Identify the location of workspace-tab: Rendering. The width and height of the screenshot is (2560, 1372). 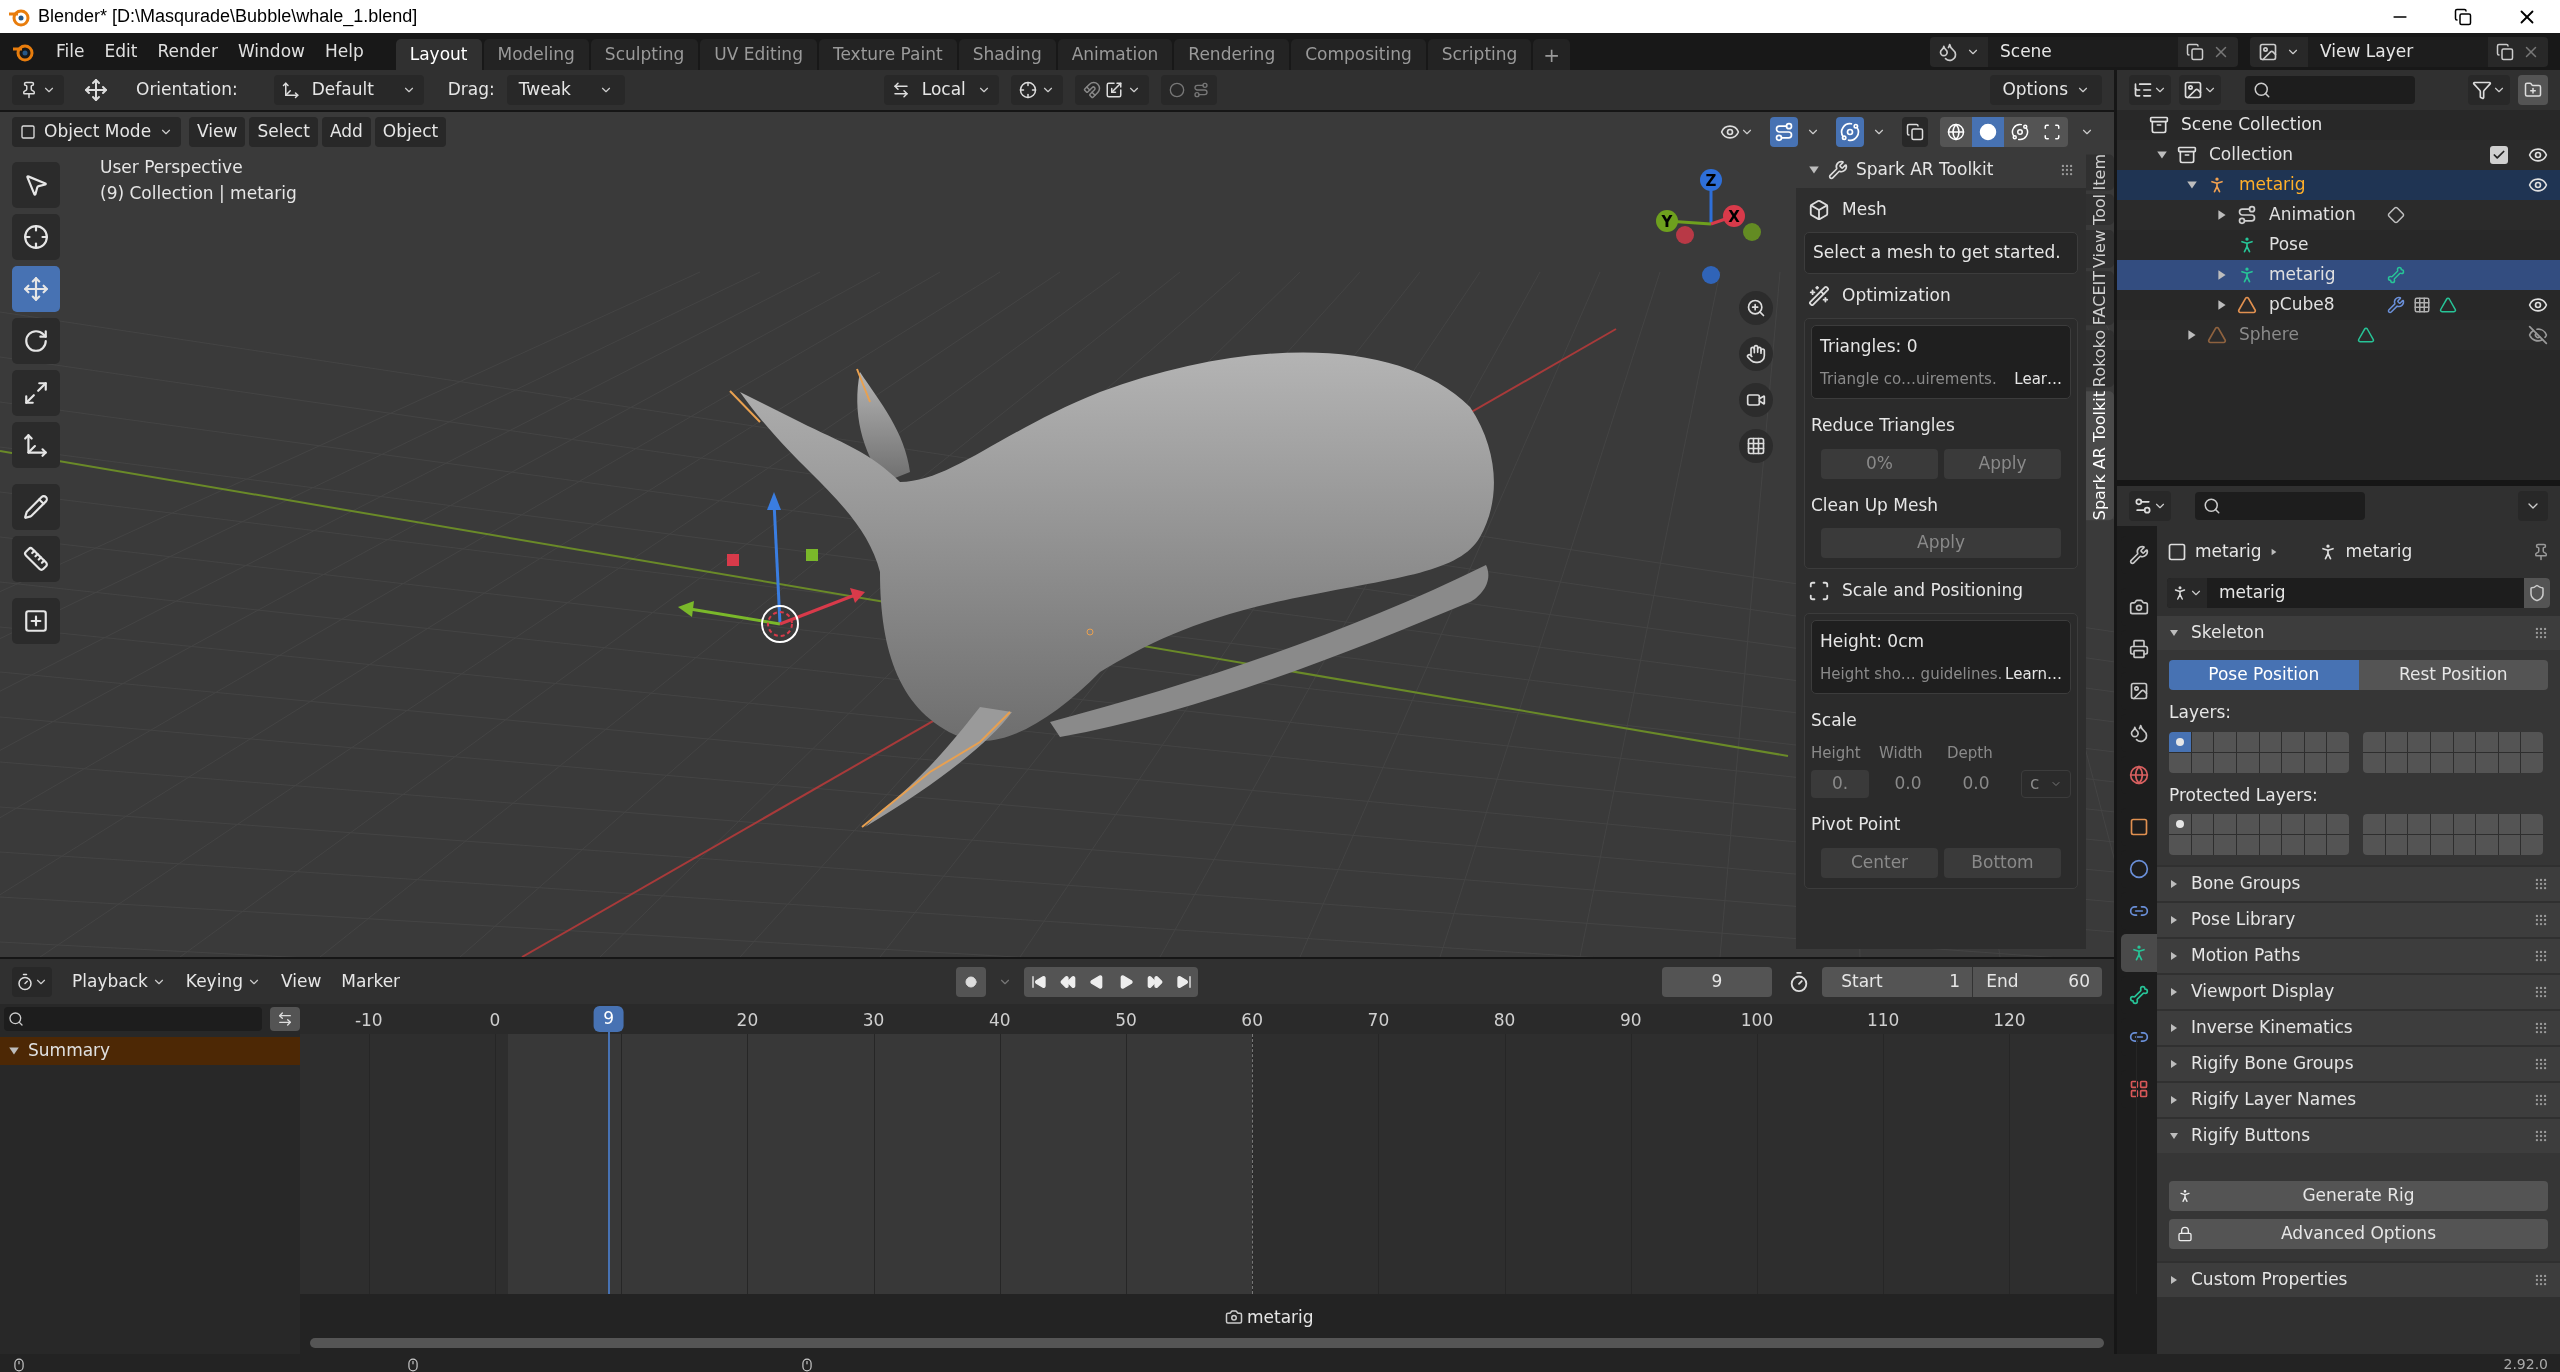
(1232, 54).